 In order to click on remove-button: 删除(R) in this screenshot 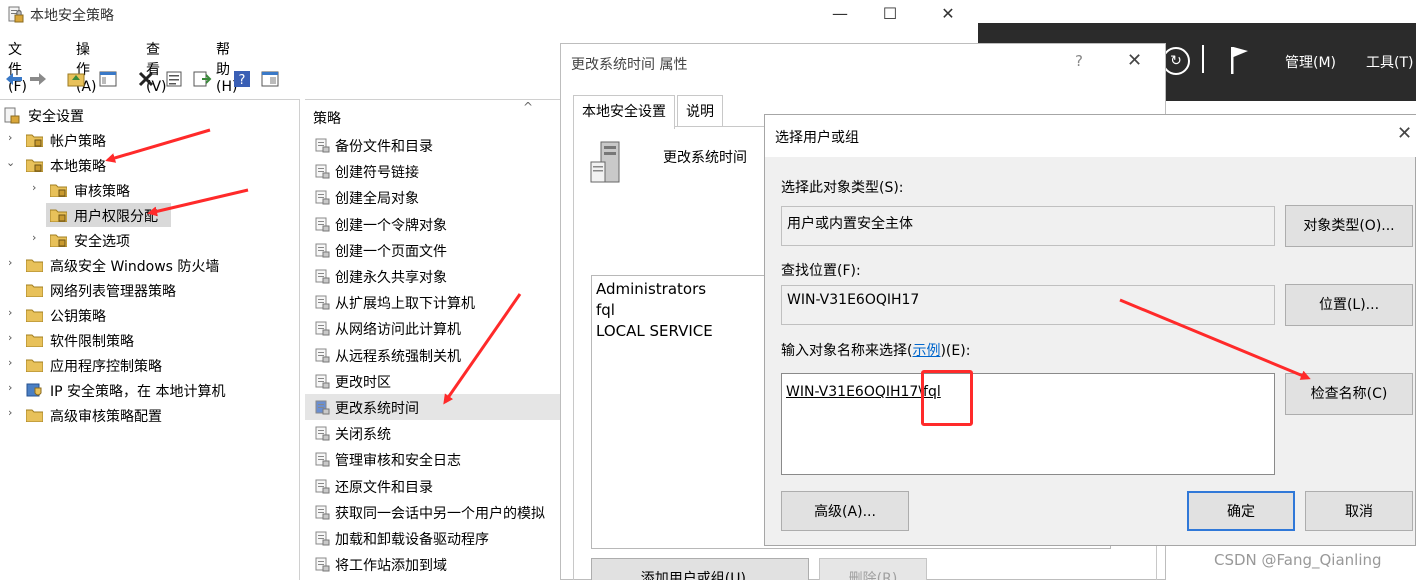, I will do `click(873, 569)`.